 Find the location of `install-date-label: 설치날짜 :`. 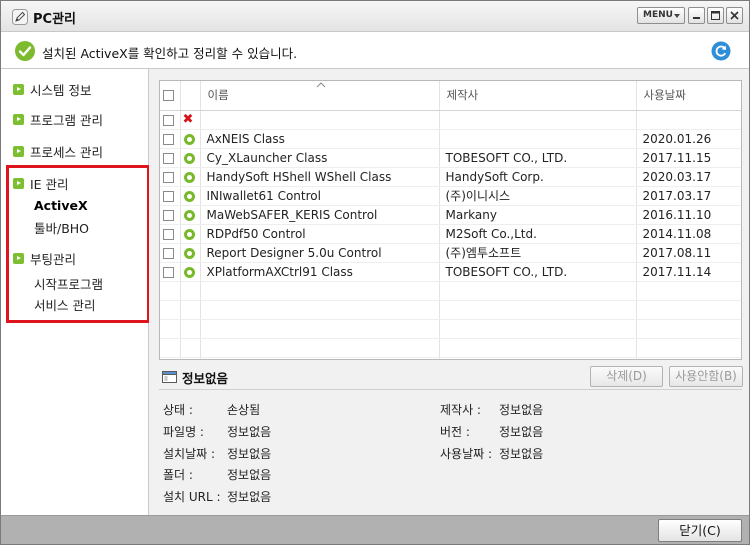

install-date-label: 설치날짜 : is located at coordinates (189, 454).